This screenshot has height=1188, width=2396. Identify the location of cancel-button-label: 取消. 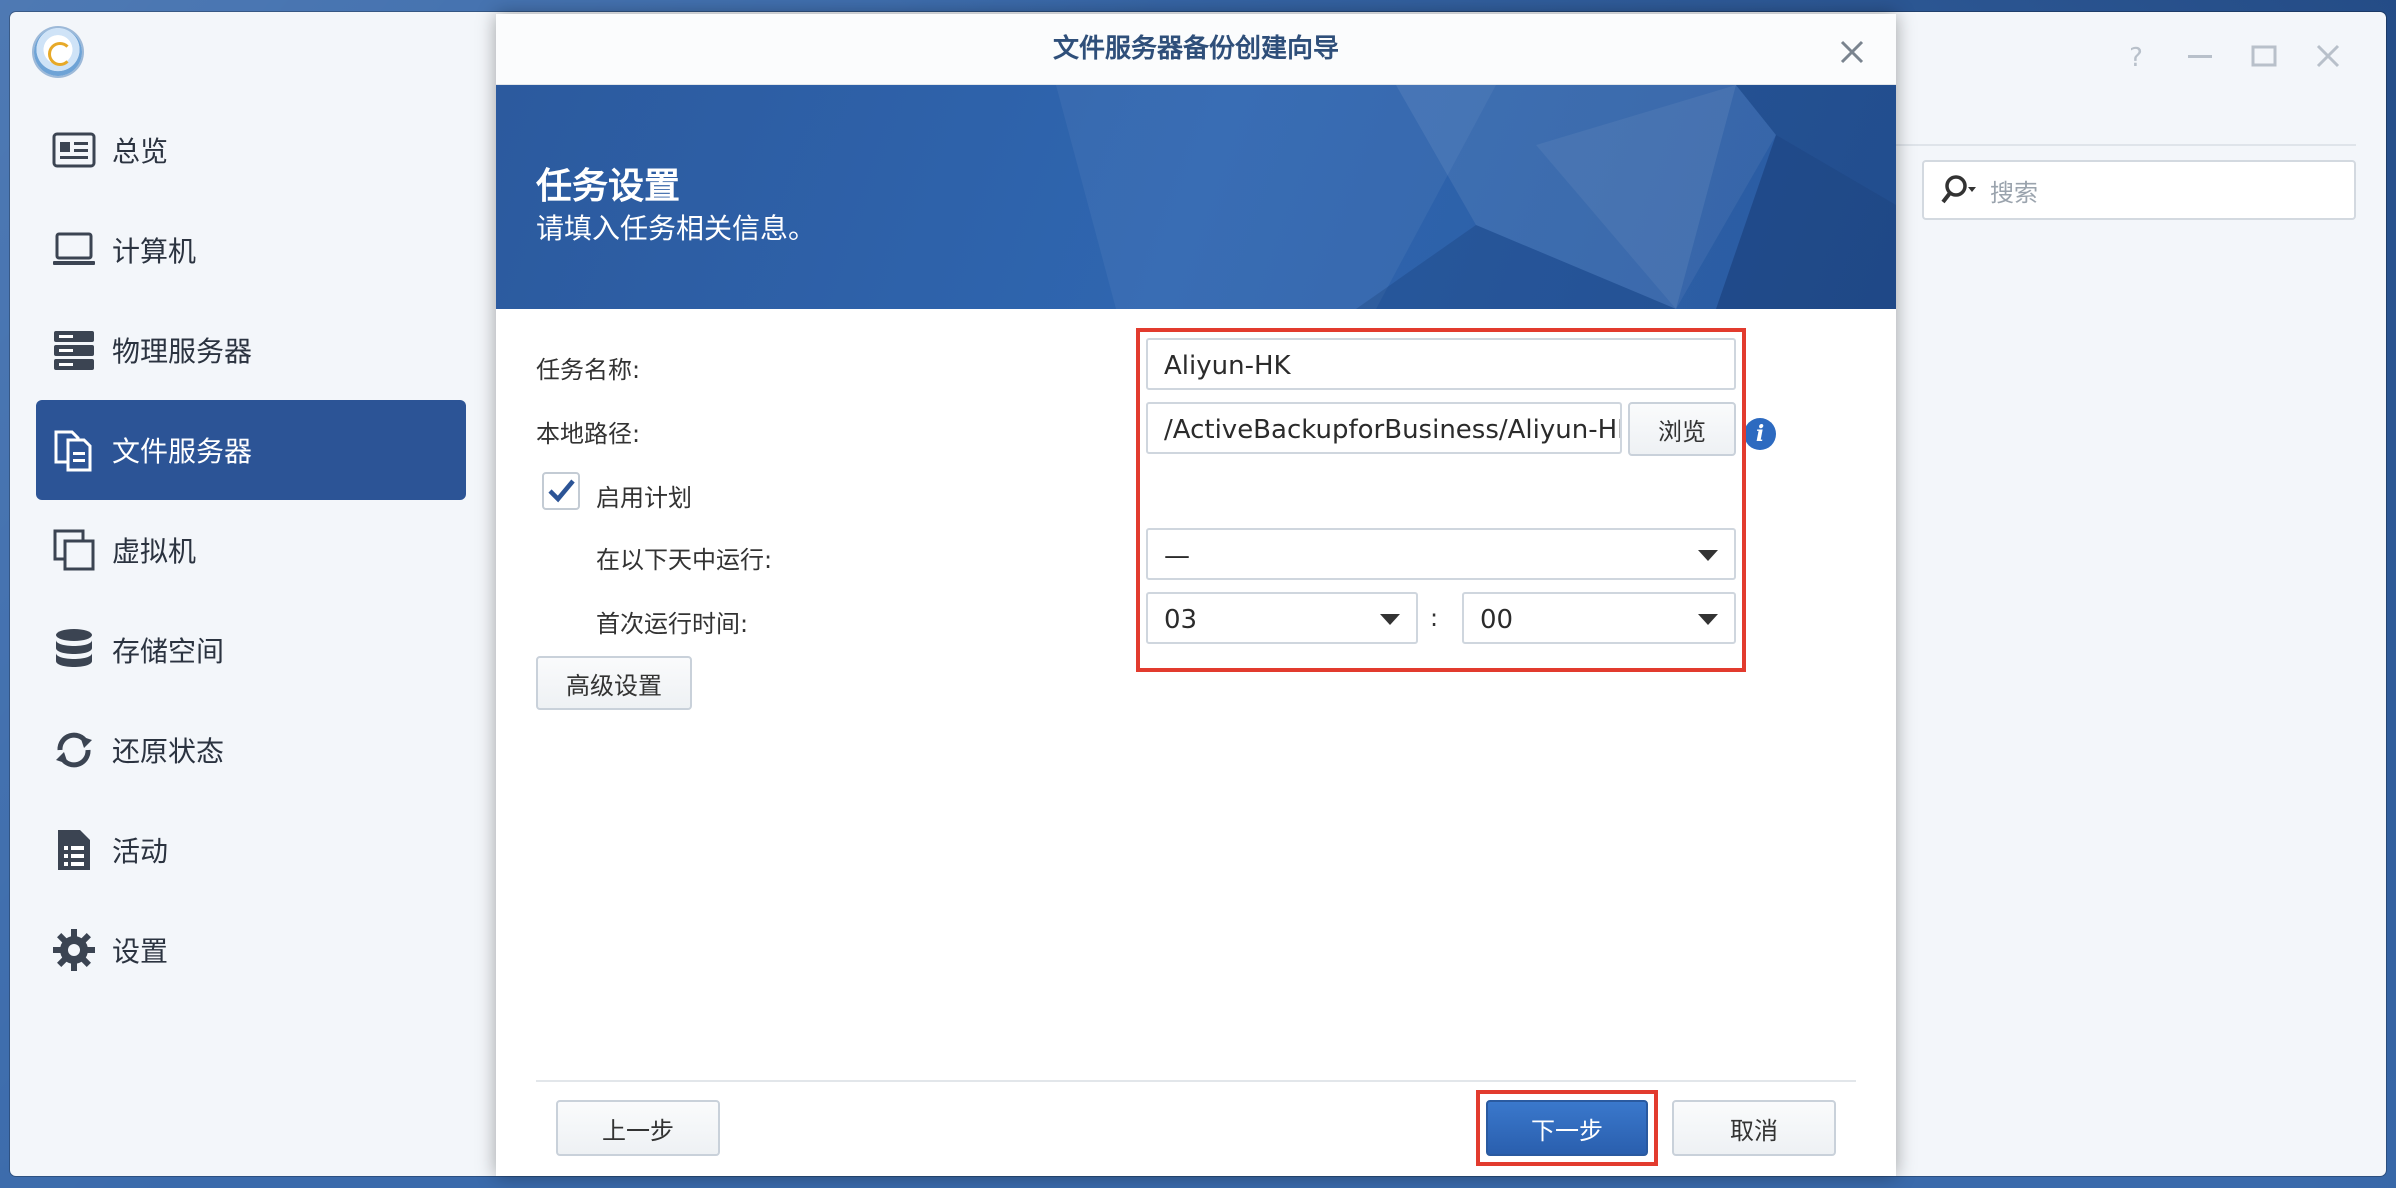
(1754, 1130).